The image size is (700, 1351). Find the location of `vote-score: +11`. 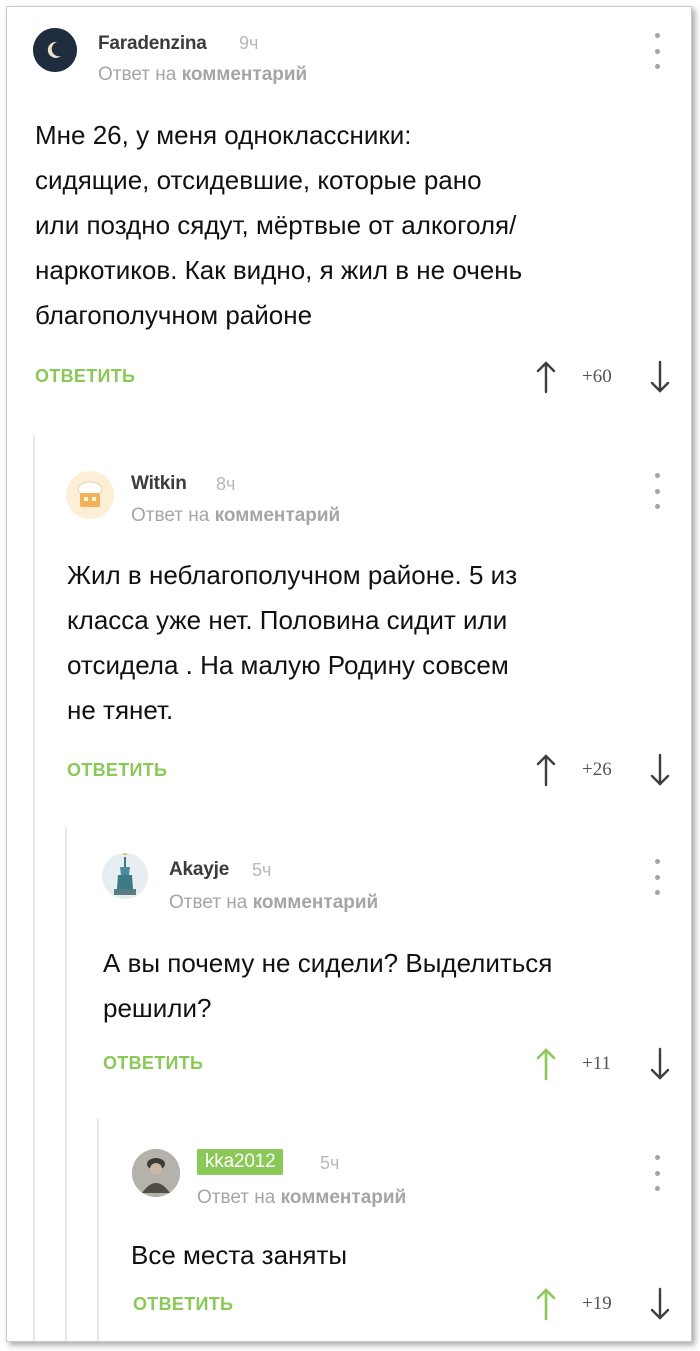

vote-score: +11 is located at coordinates (597, 1063).